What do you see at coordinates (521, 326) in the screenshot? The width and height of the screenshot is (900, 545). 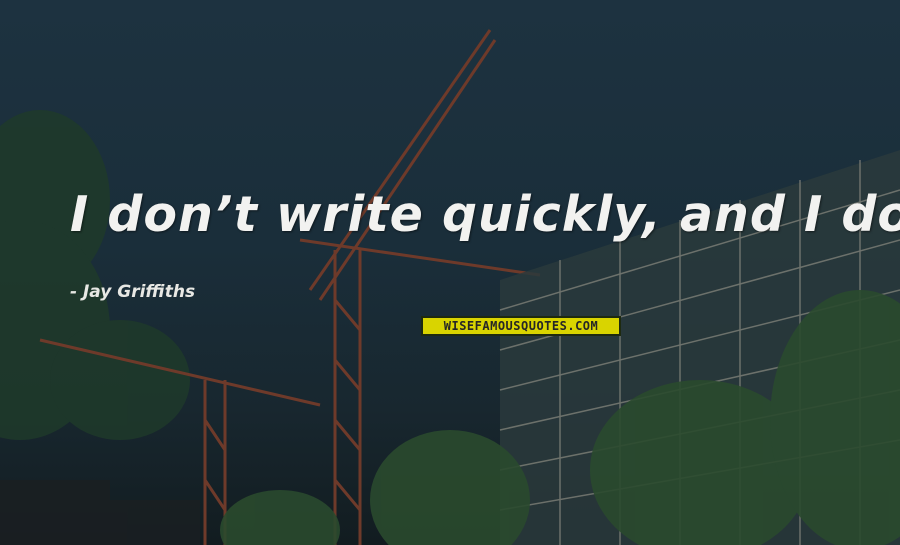 I see `watermark-badge: WISEFAMOUSQUOTES.COM` at bounding box center [521, 326].